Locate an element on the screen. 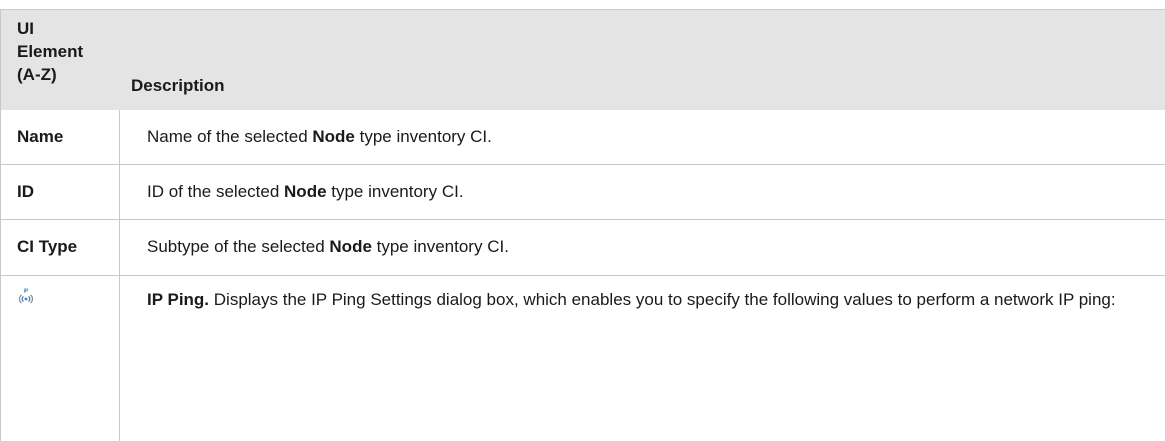  description-bold: IP Ping. is located at coordinates (178, 299).